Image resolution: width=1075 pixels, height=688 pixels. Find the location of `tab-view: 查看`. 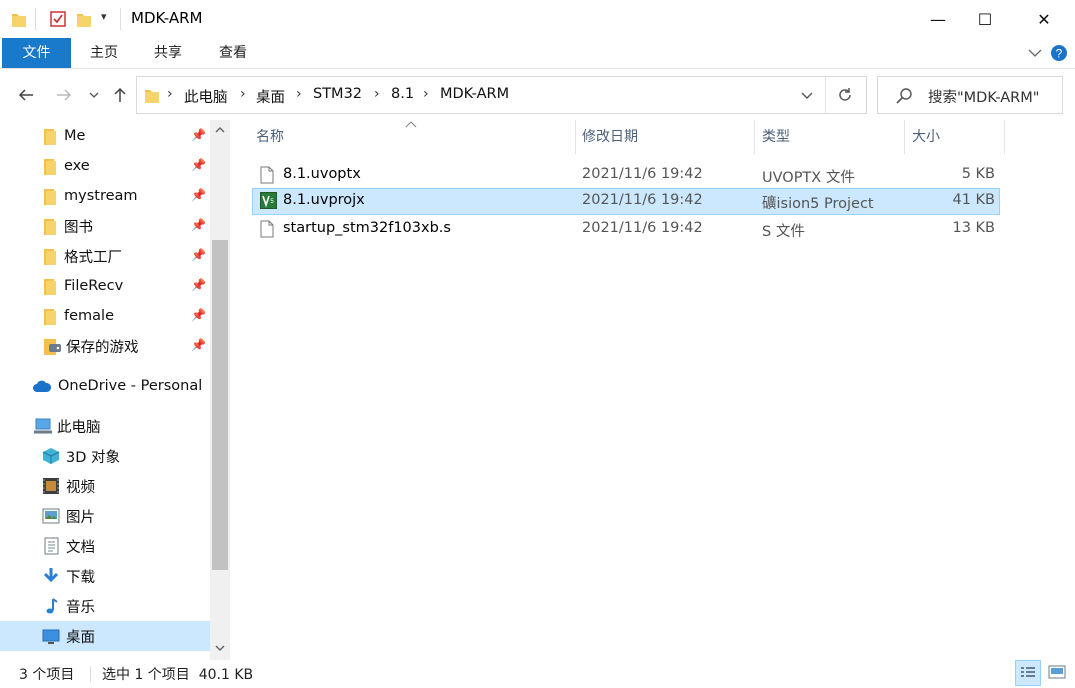

tab-view: 查看 is located at coordinates (233, 53).